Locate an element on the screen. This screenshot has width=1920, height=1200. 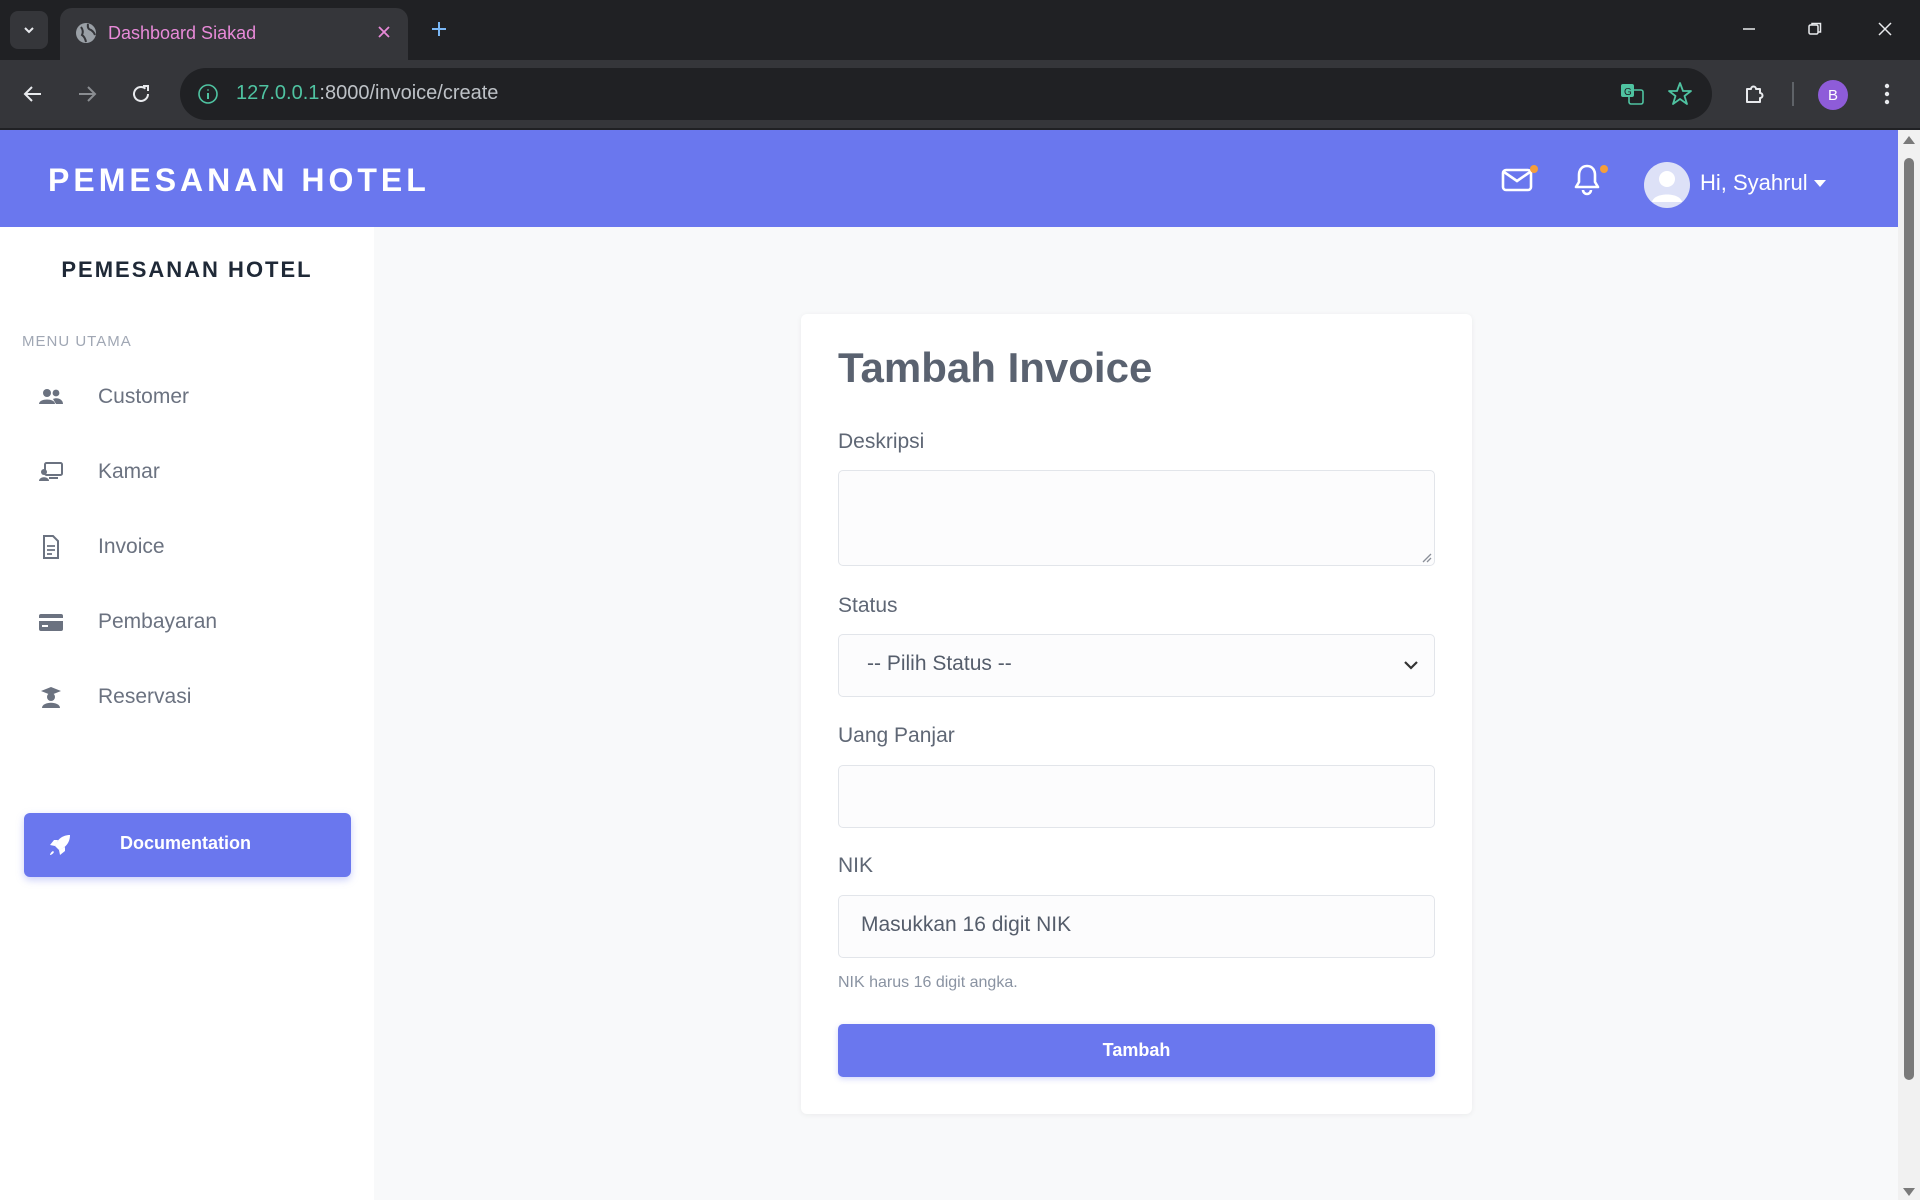
close-window-button is located at coordinates (1885, 29).